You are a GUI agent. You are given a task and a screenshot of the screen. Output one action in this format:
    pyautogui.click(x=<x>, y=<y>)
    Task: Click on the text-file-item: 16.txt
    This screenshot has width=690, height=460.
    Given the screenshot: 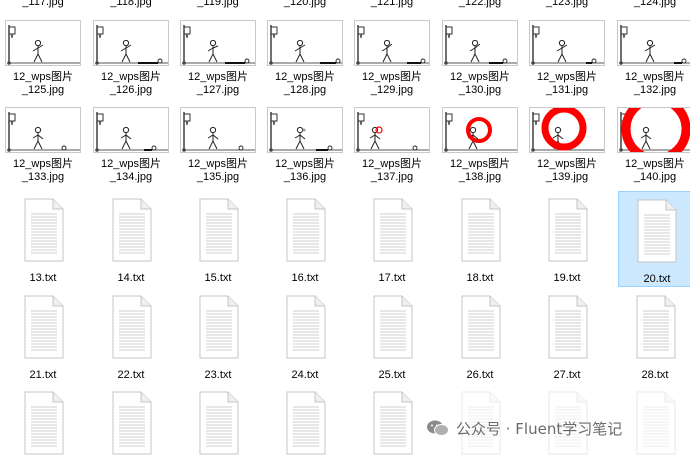 What is the action you would take?
    pyautogui.click(x=305, y=239)
    